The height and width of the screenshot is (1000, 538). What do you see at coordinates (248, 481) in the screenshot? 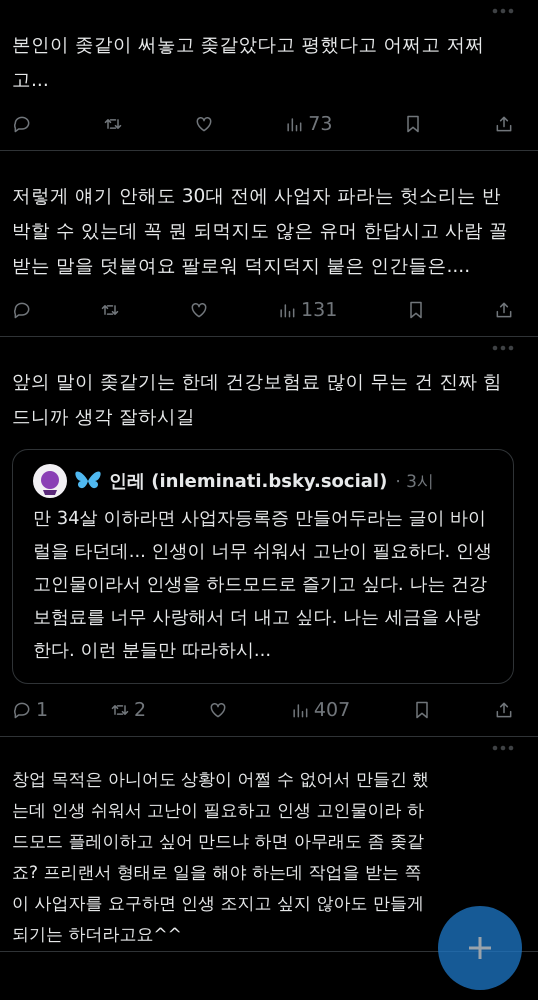
I see `author-name: 인레 (inleminati.bsky.social)` at bounding box center [248, 481].